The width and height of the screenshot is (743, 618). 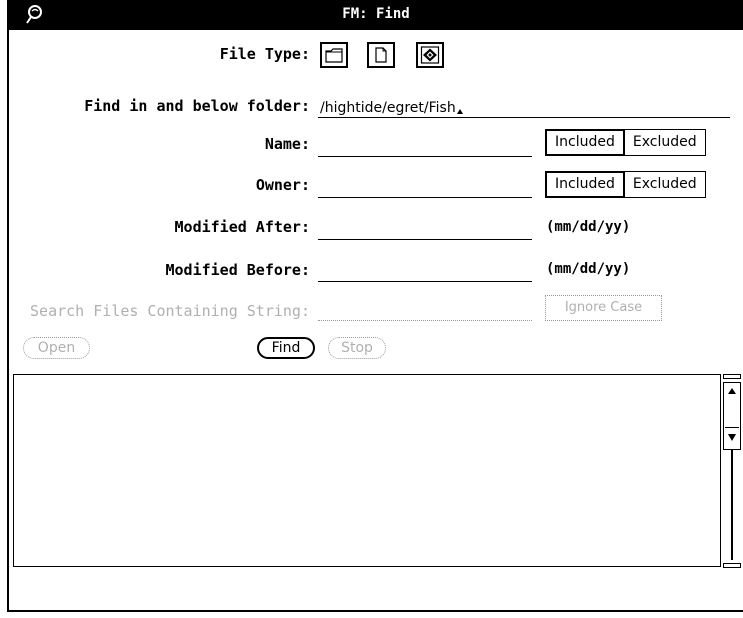 What do you see at coordinates (388, 108) in the screenshot?
I see `folder-value: /hightide/egret/Fish` at bounding box center [388, 108].